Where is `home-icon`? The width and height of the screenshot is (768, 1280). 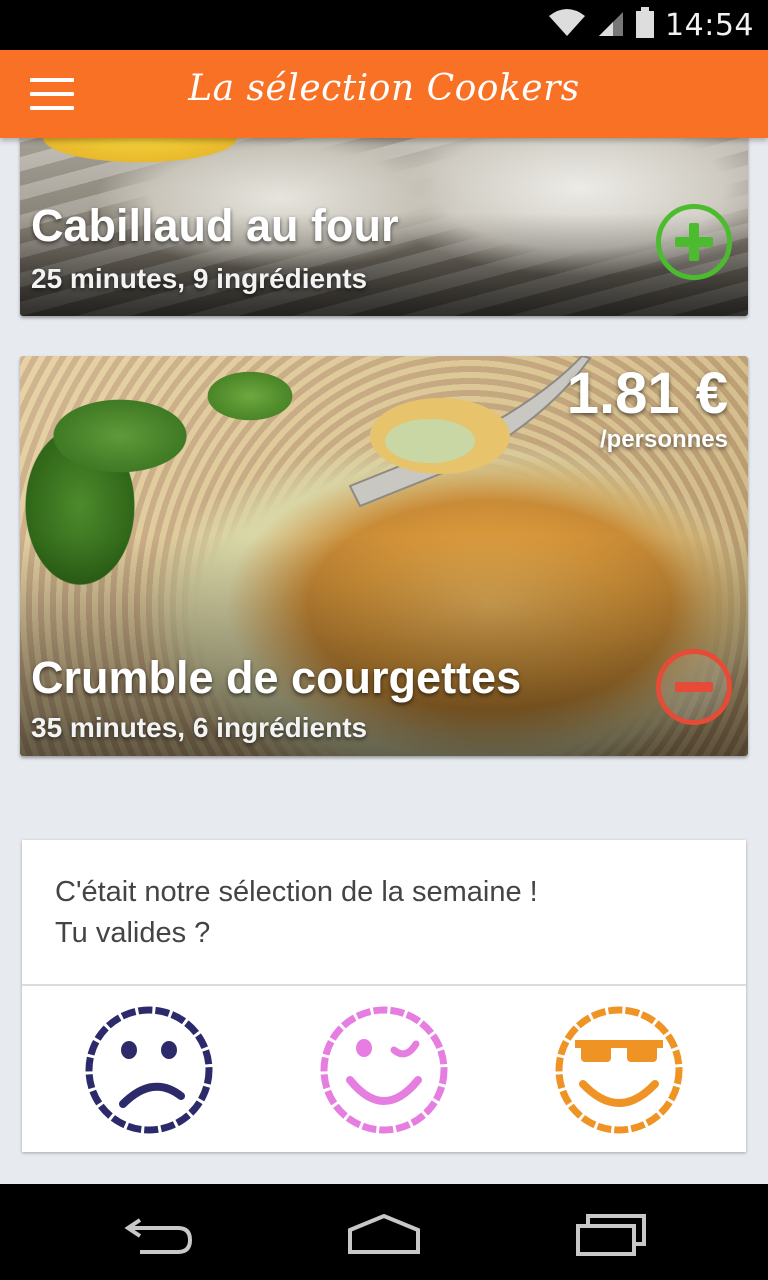 home-icon is located at coordinates (384, 1233).